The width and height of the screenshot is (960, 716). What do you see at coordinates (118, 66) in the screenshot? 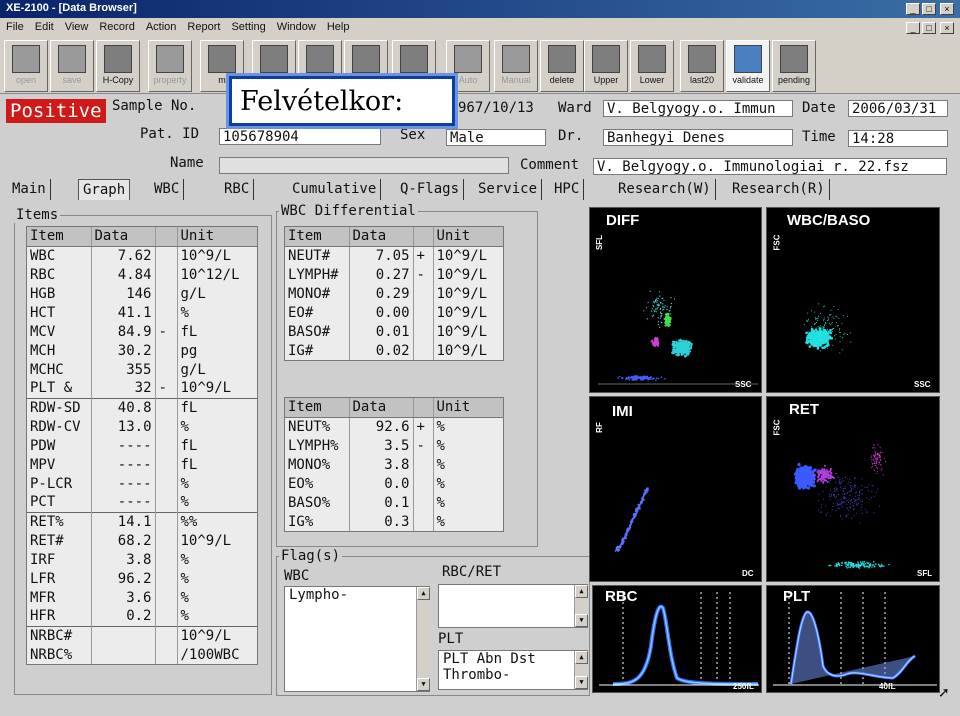
I see `toolbar-button-h-copy: H-Copy` at bounding box center [118, 66].